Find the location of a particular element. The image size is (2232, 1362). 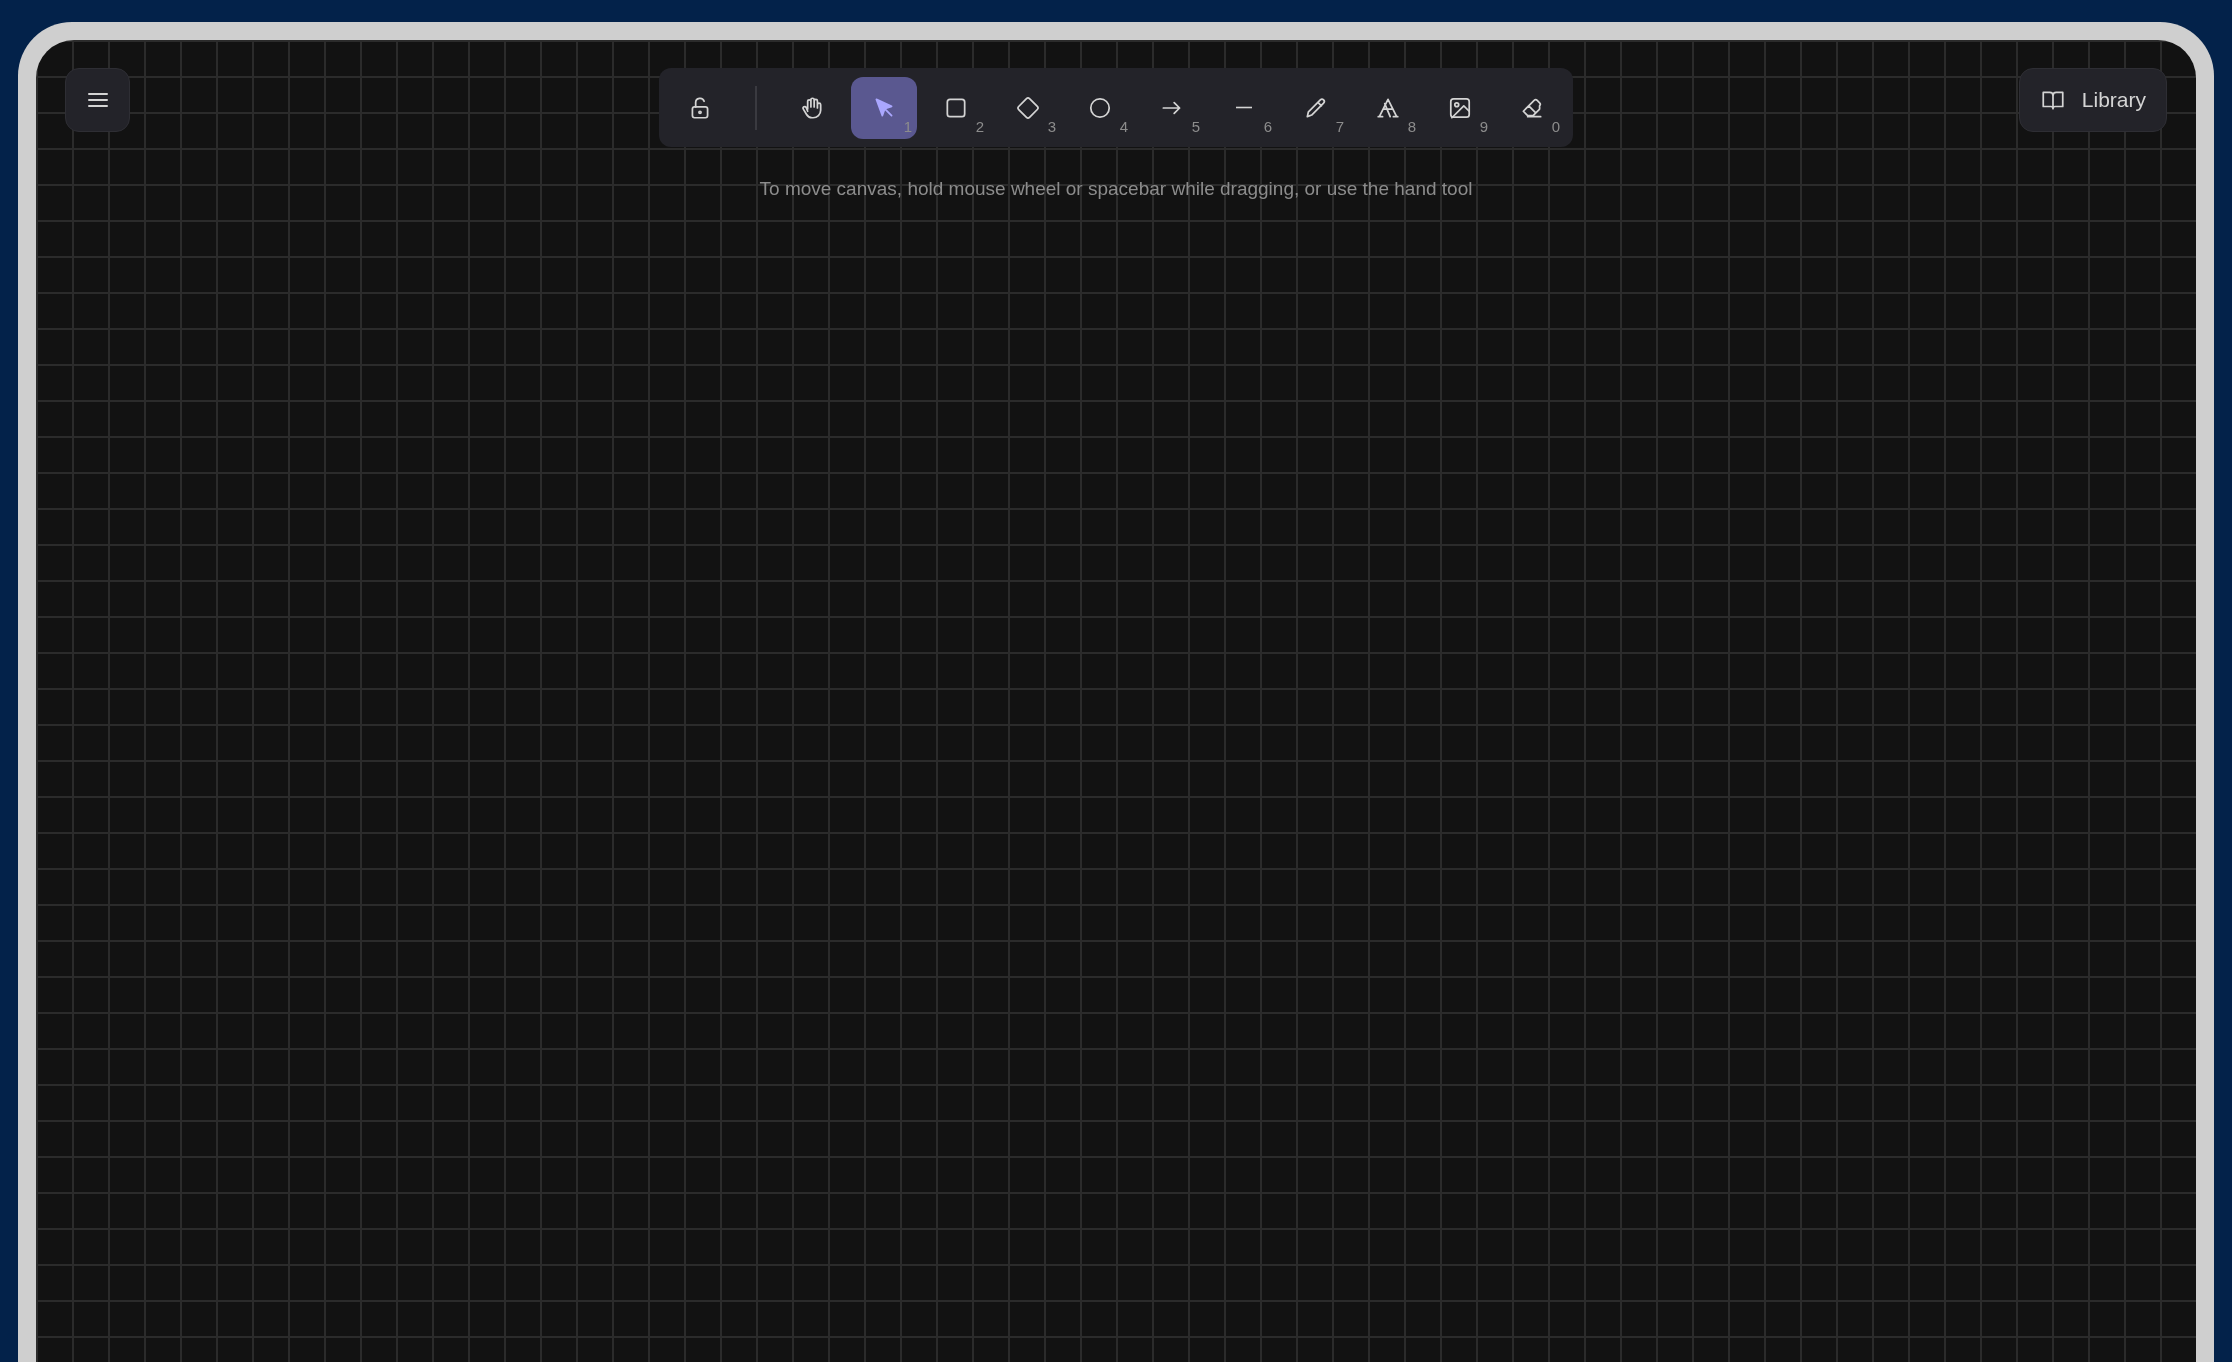

hand-icon is located at coordinates (812, 107).